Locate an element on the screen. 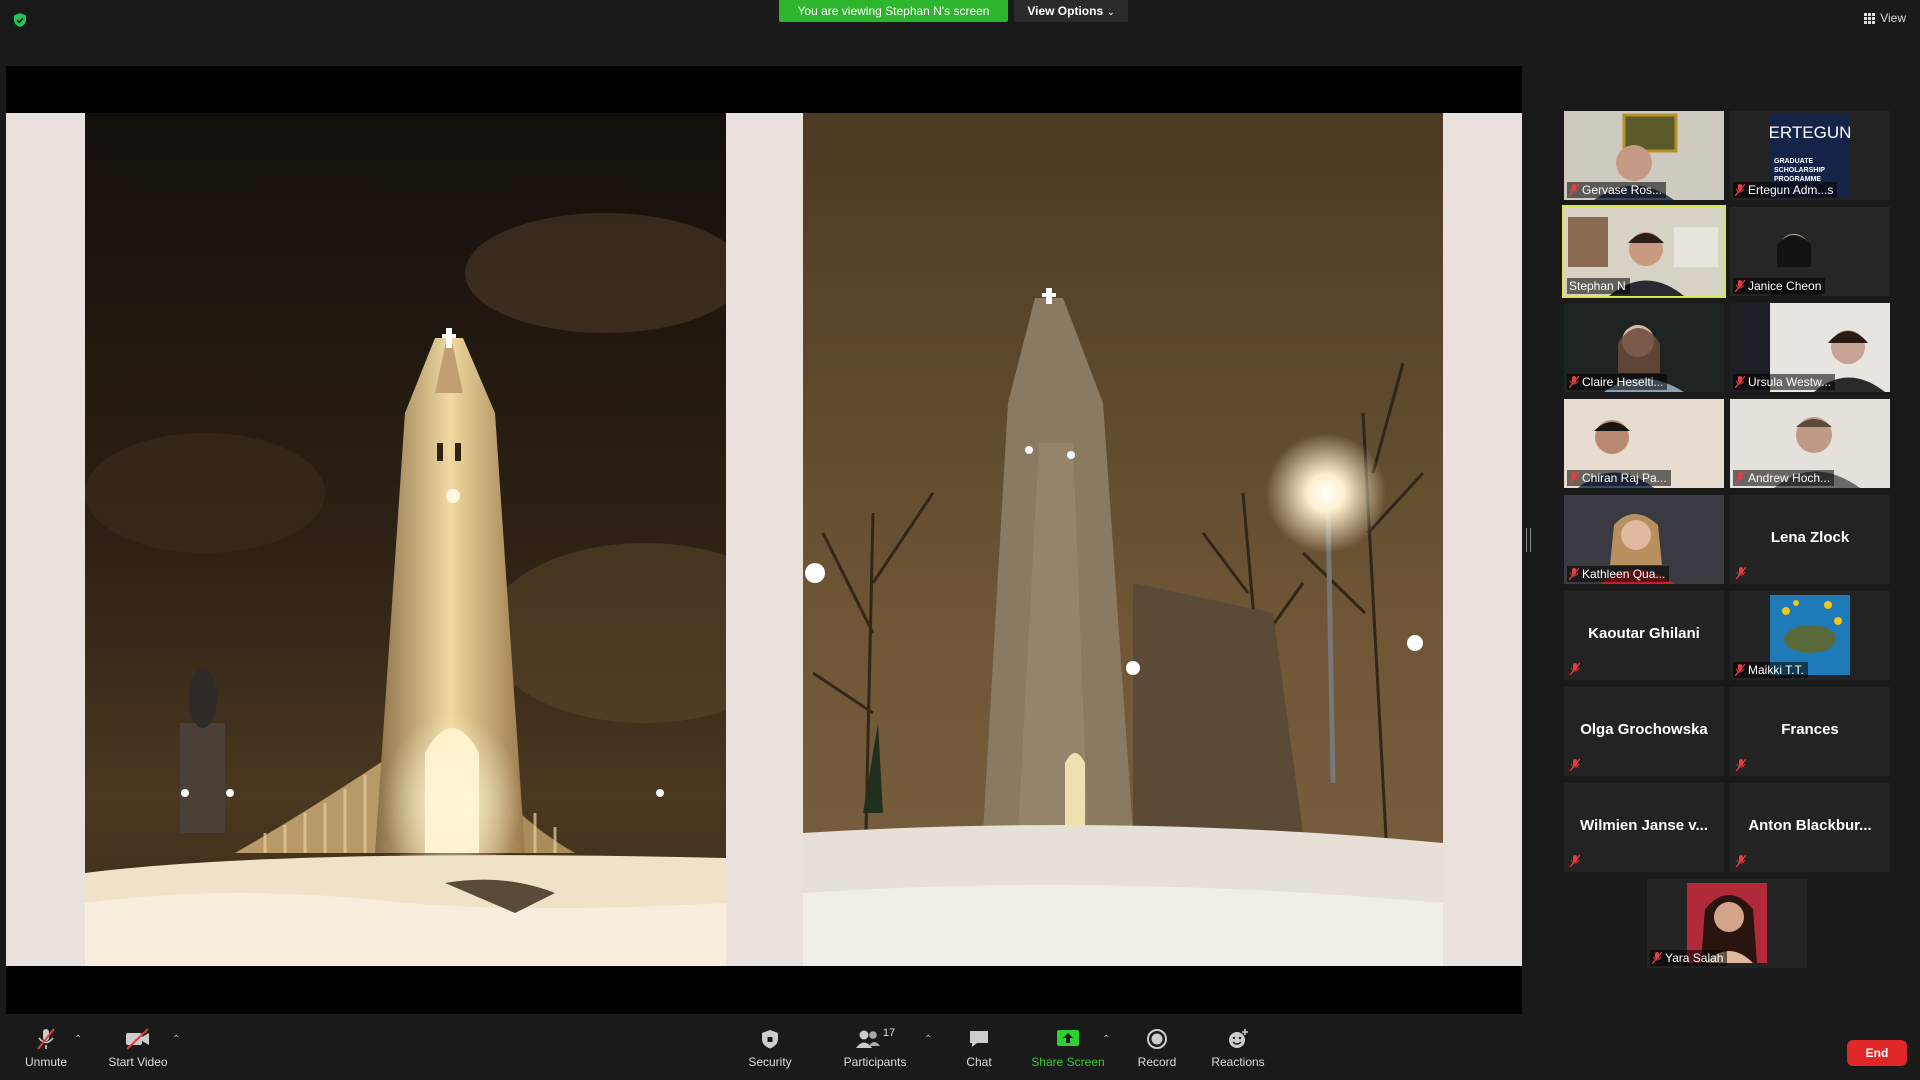  participant-display-name: Kaoutar Ghilani is located at coordinates (1644, 633).